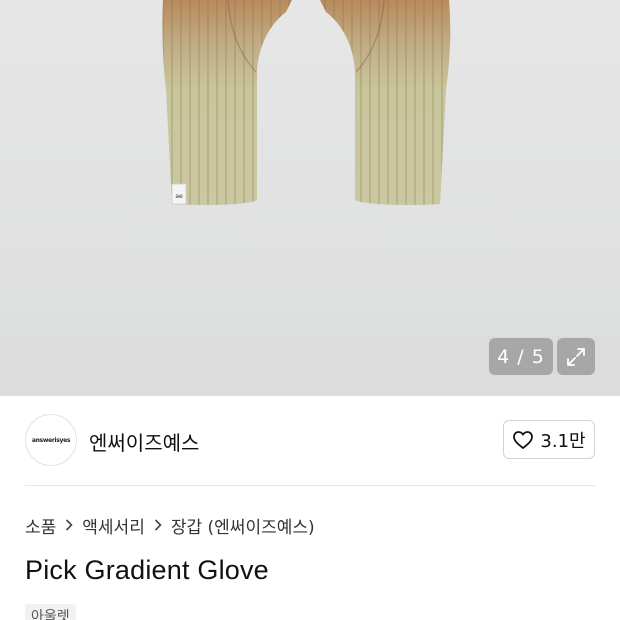 The image size is (620, 620). I want to click on expand-icon, so click(576, 356).